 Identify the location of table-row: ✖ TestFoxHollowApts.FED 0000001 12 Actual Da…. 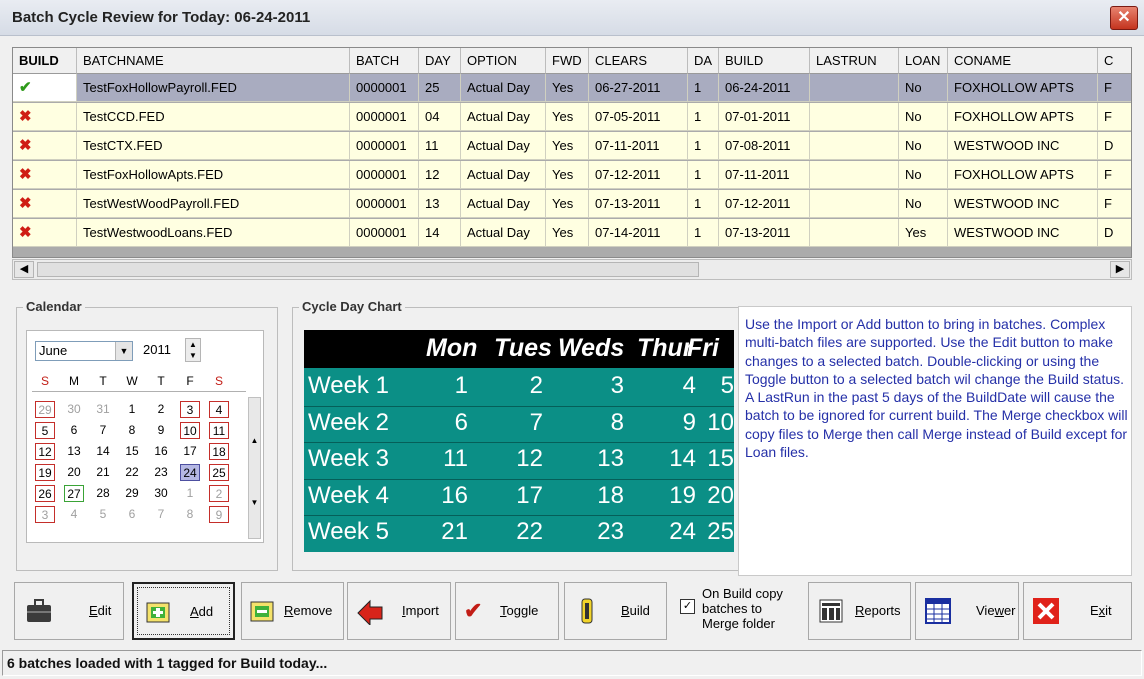
(572, 175).